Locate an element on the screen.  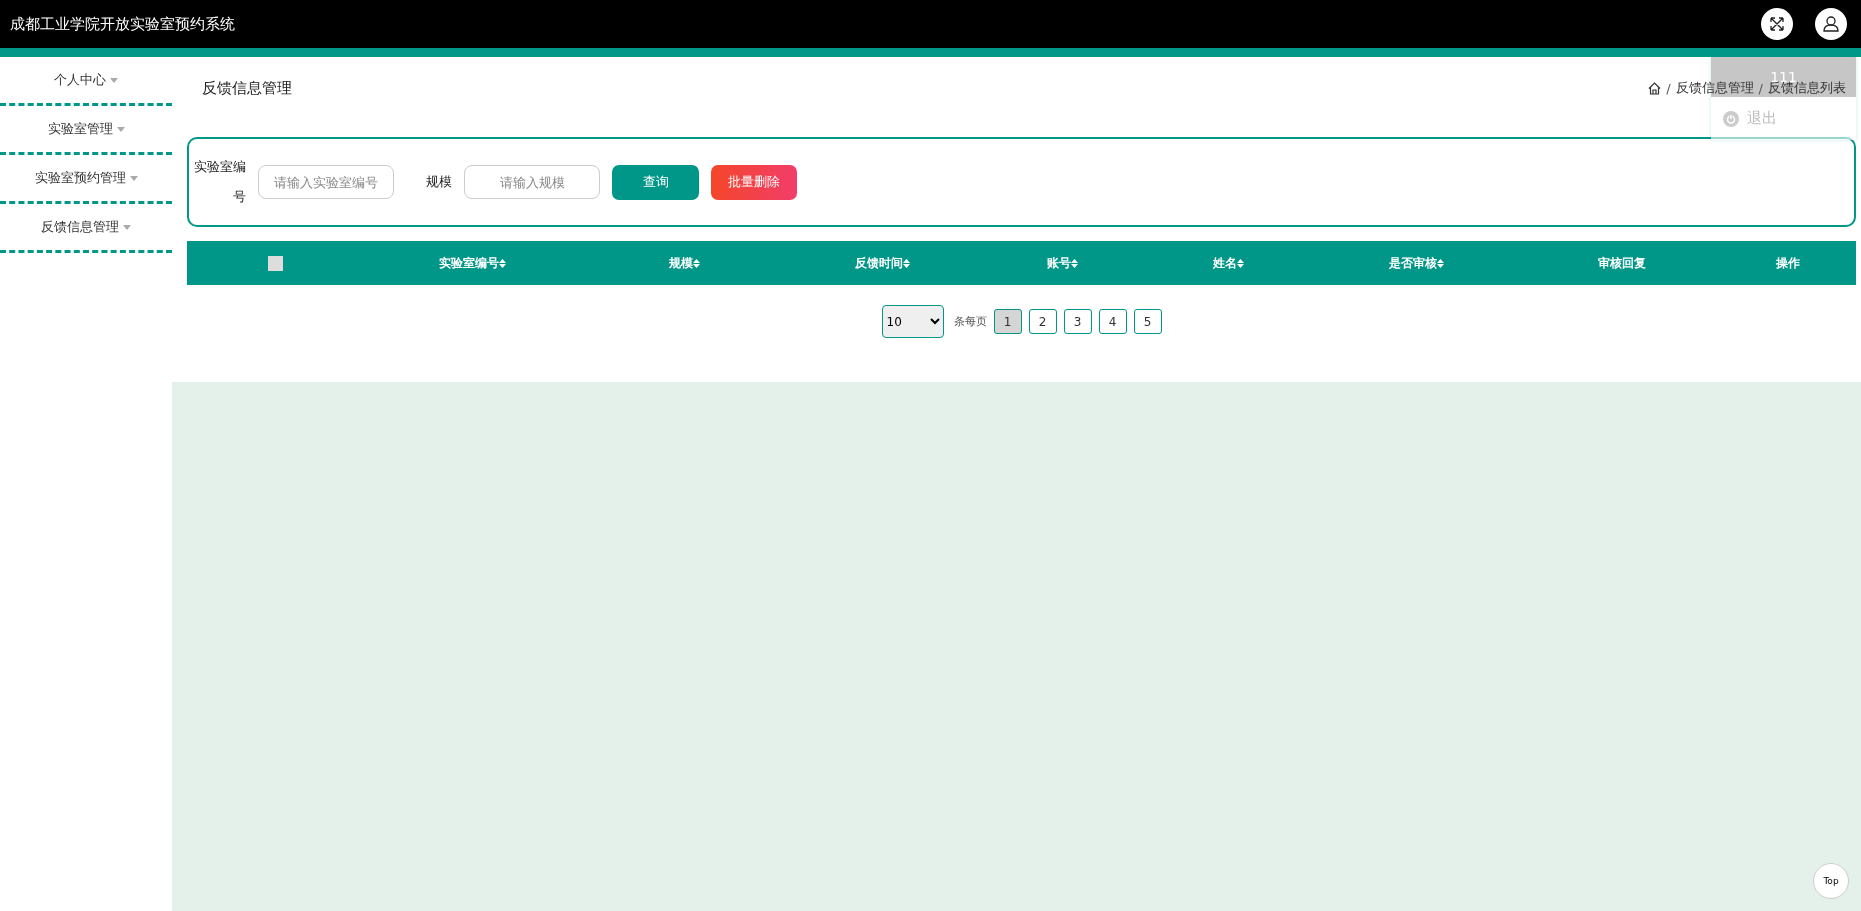
user-icon is located at coordinates (1831, 24).